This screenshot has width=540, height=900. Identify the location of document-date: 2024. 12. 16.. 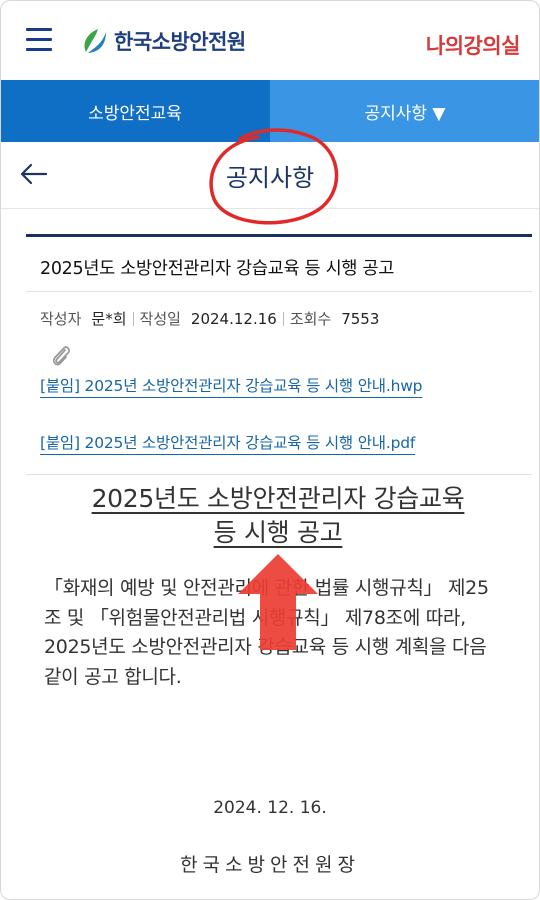
(270, 808).